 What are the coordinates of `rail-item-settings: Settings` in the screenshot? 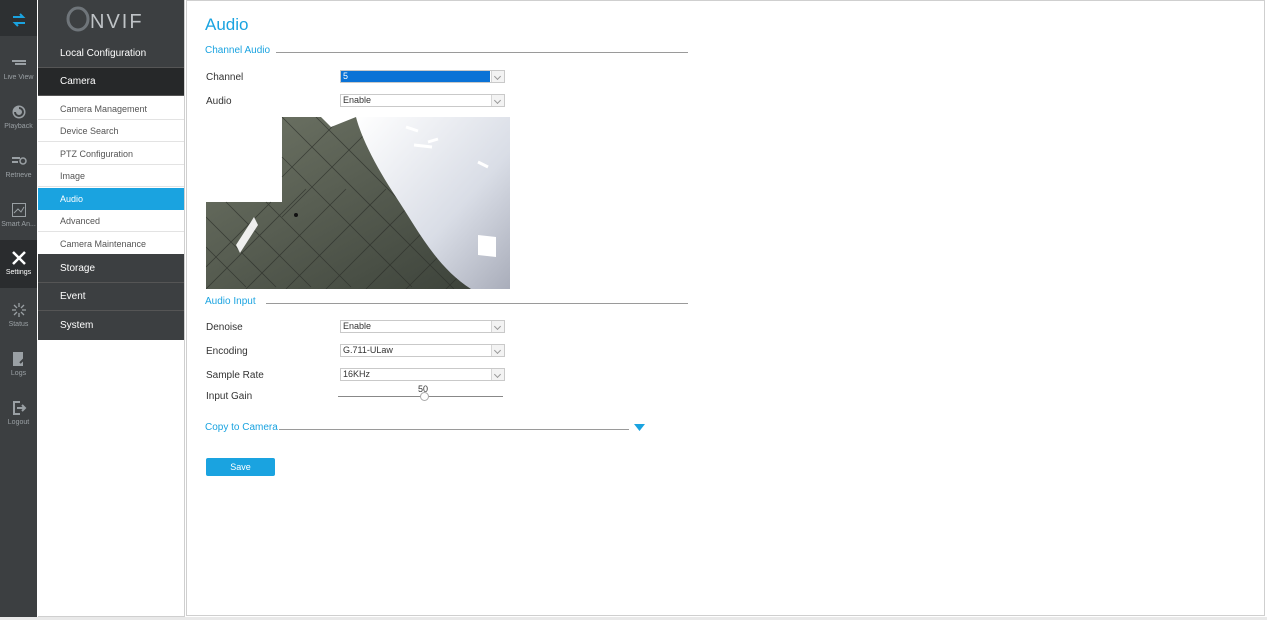 It's located at (18, 264).